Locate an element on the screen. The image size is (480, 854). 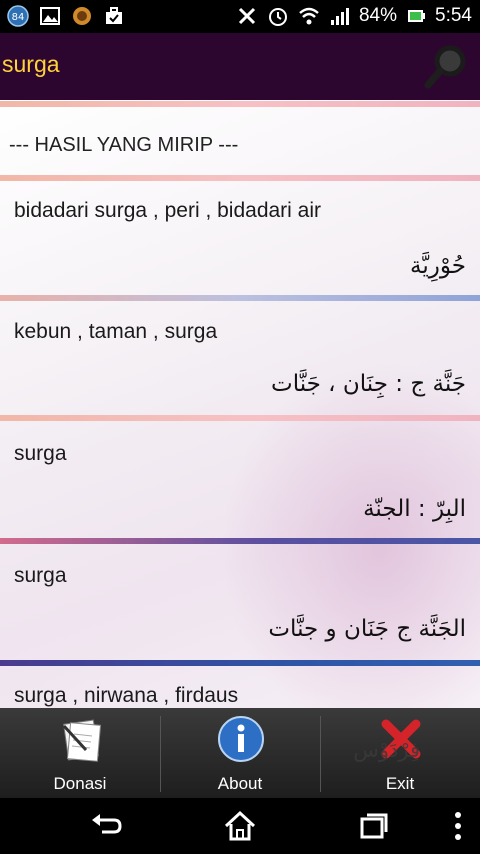
search-query-title: surga is located at coordinates (31, 64).